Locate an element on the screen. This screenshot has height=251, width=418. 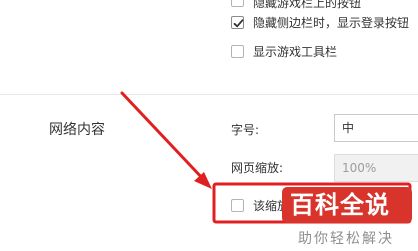
watermark-title: 百科全说 is located at coordinates (340, 205).